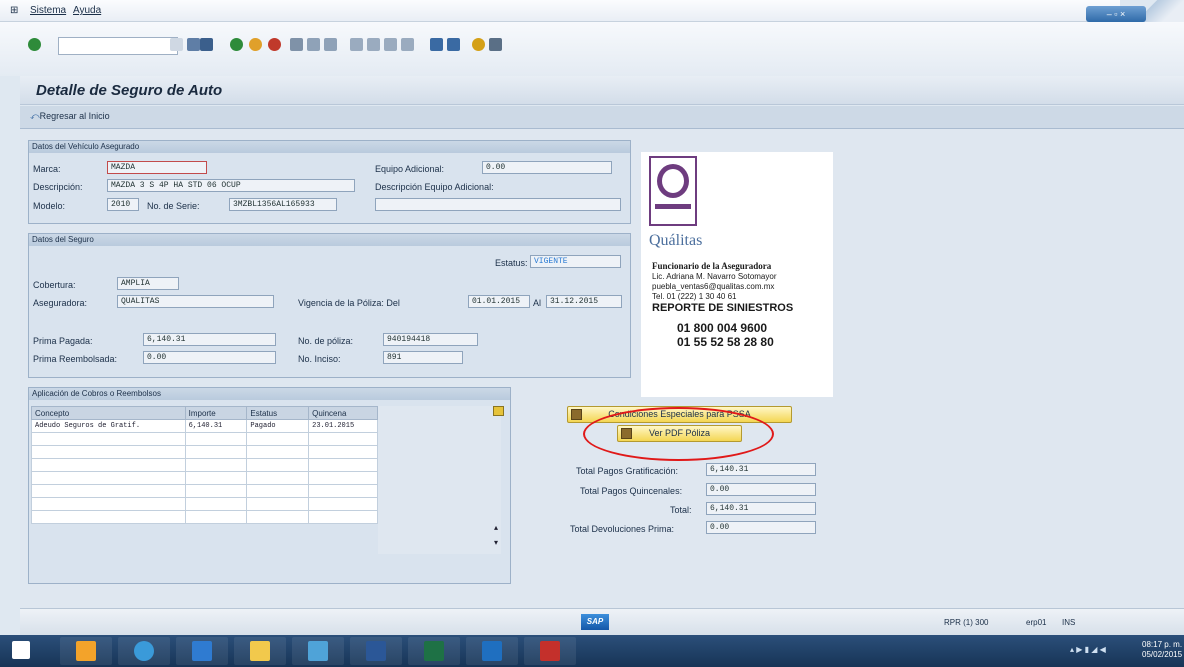 This screenshot has width=1184, height=667. What do you see at coordinates (434, 651) in the screenshot?
I see `taskbar-excel` at bounding box center [434, 651].